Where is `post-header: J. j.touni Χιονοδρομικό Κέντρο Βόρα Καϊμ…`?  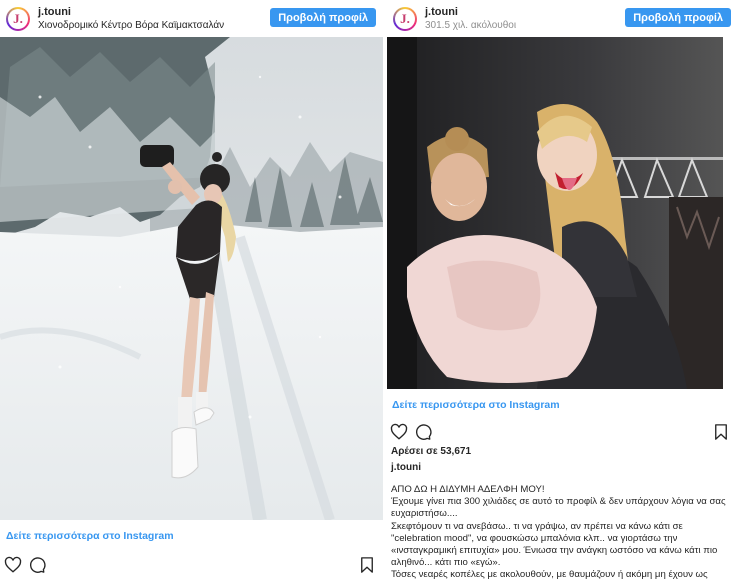
post-header: J. j.touni Χιονοδρομικό Κέντρο Βόρα Καϊμ… is located at coordinates (191, 18).